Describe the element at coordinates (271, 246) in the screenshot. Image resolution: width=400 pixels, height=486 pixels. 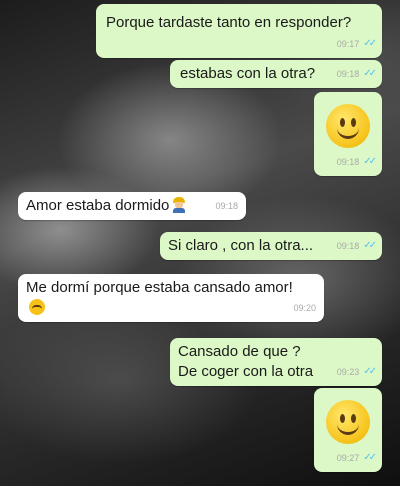
I see `message-outgoing: Si claro , con la otra... 09:18 ✓✓` at that location.